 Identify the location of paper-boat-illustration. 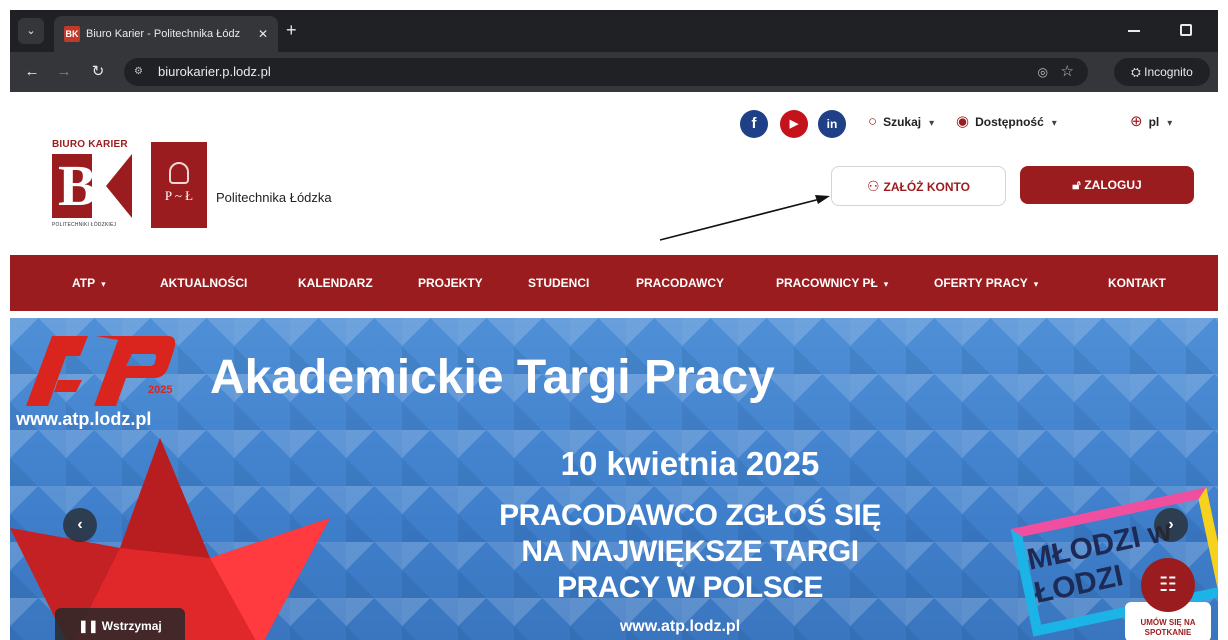
(170, 539).